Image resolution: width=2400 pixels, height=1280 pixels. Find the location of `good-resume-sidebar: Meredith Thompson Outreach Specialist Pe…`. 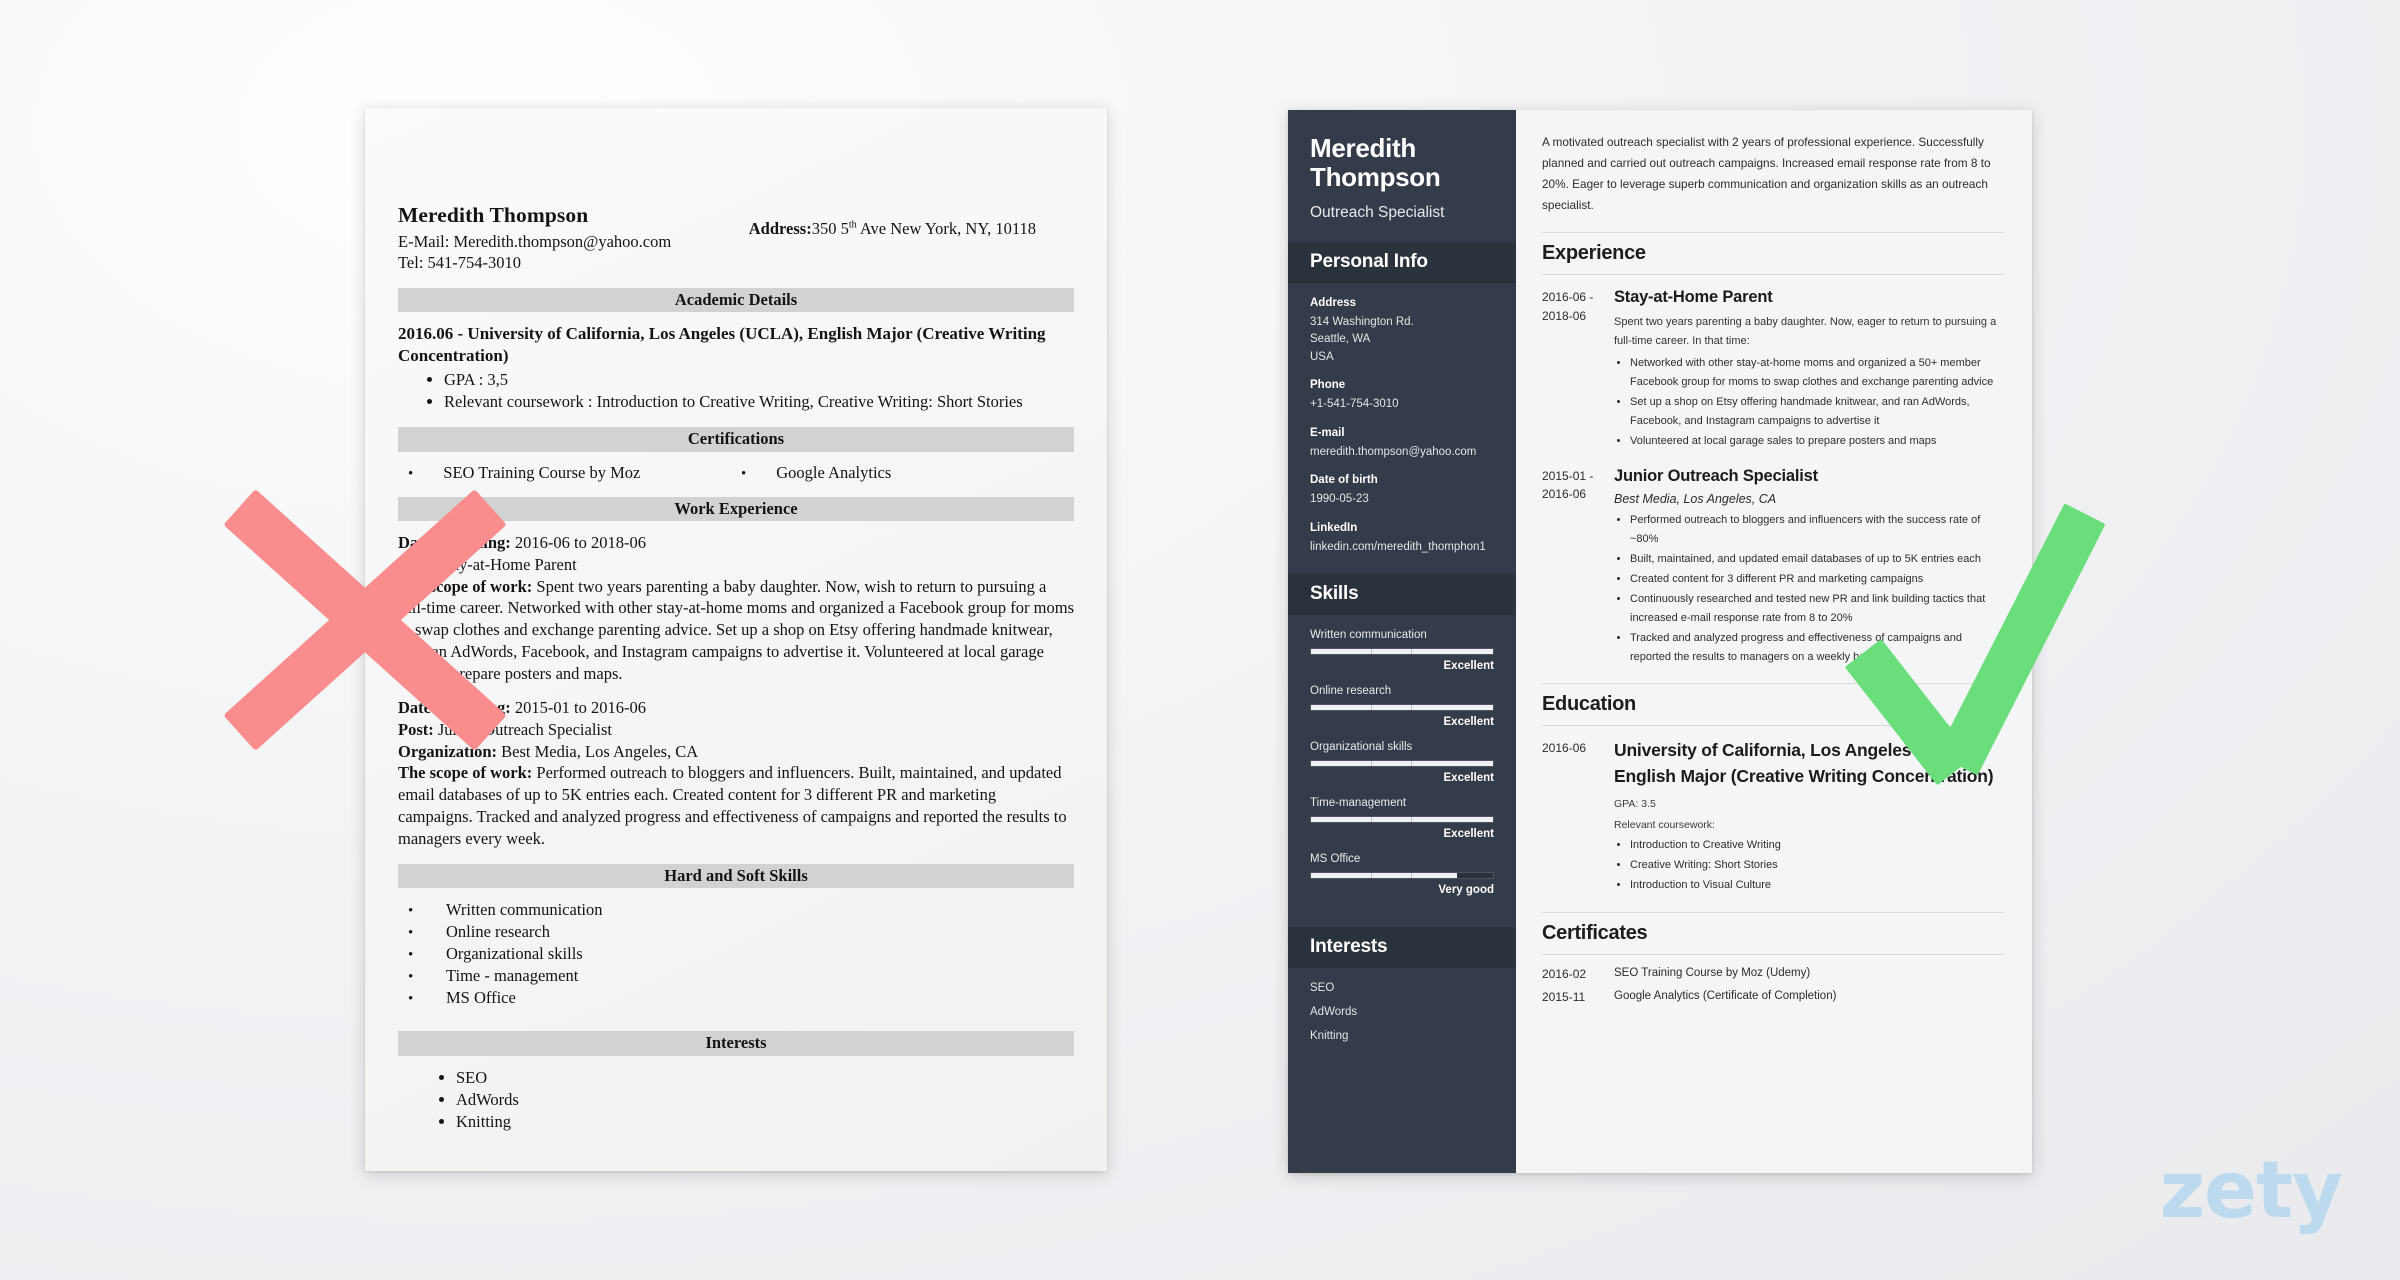

good-resume-sidebar: Meredith Thompson Outreach Specialist Pe… is located at coordinates (1402, 641).